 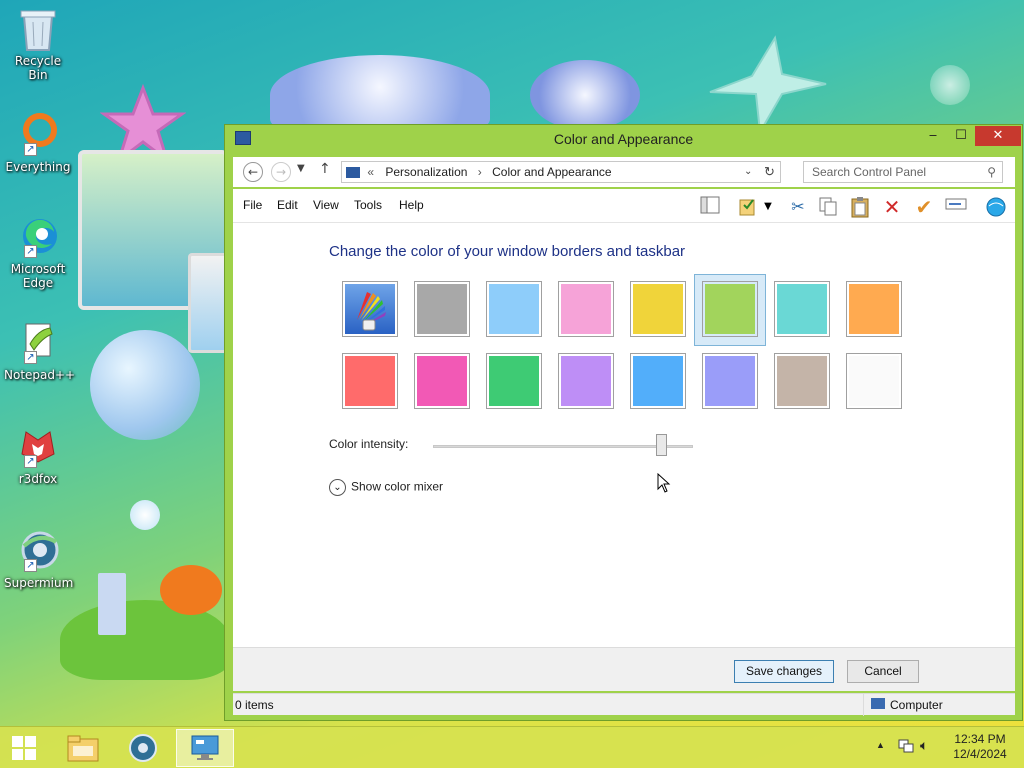 What do you see at coordinates (40, 375) in the screenshot?
I see `desktop-icon-label: Notepad++` at bounding box center [40, 375].